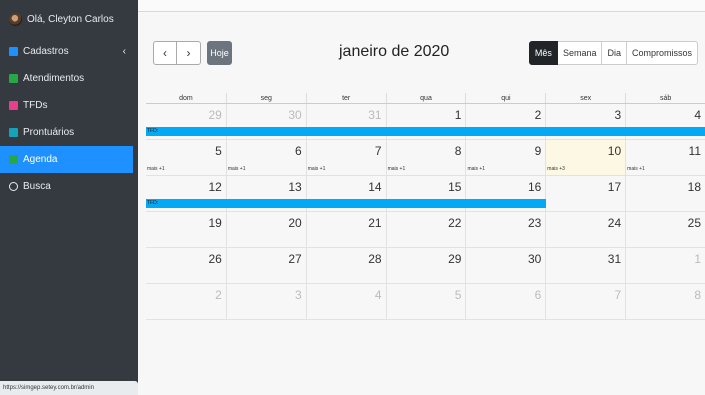 The height and width of the screenshot is (395, 705). Describe the element at coordinates (665, 193) in the screenshot. I see `day-cell: 18` at that location.